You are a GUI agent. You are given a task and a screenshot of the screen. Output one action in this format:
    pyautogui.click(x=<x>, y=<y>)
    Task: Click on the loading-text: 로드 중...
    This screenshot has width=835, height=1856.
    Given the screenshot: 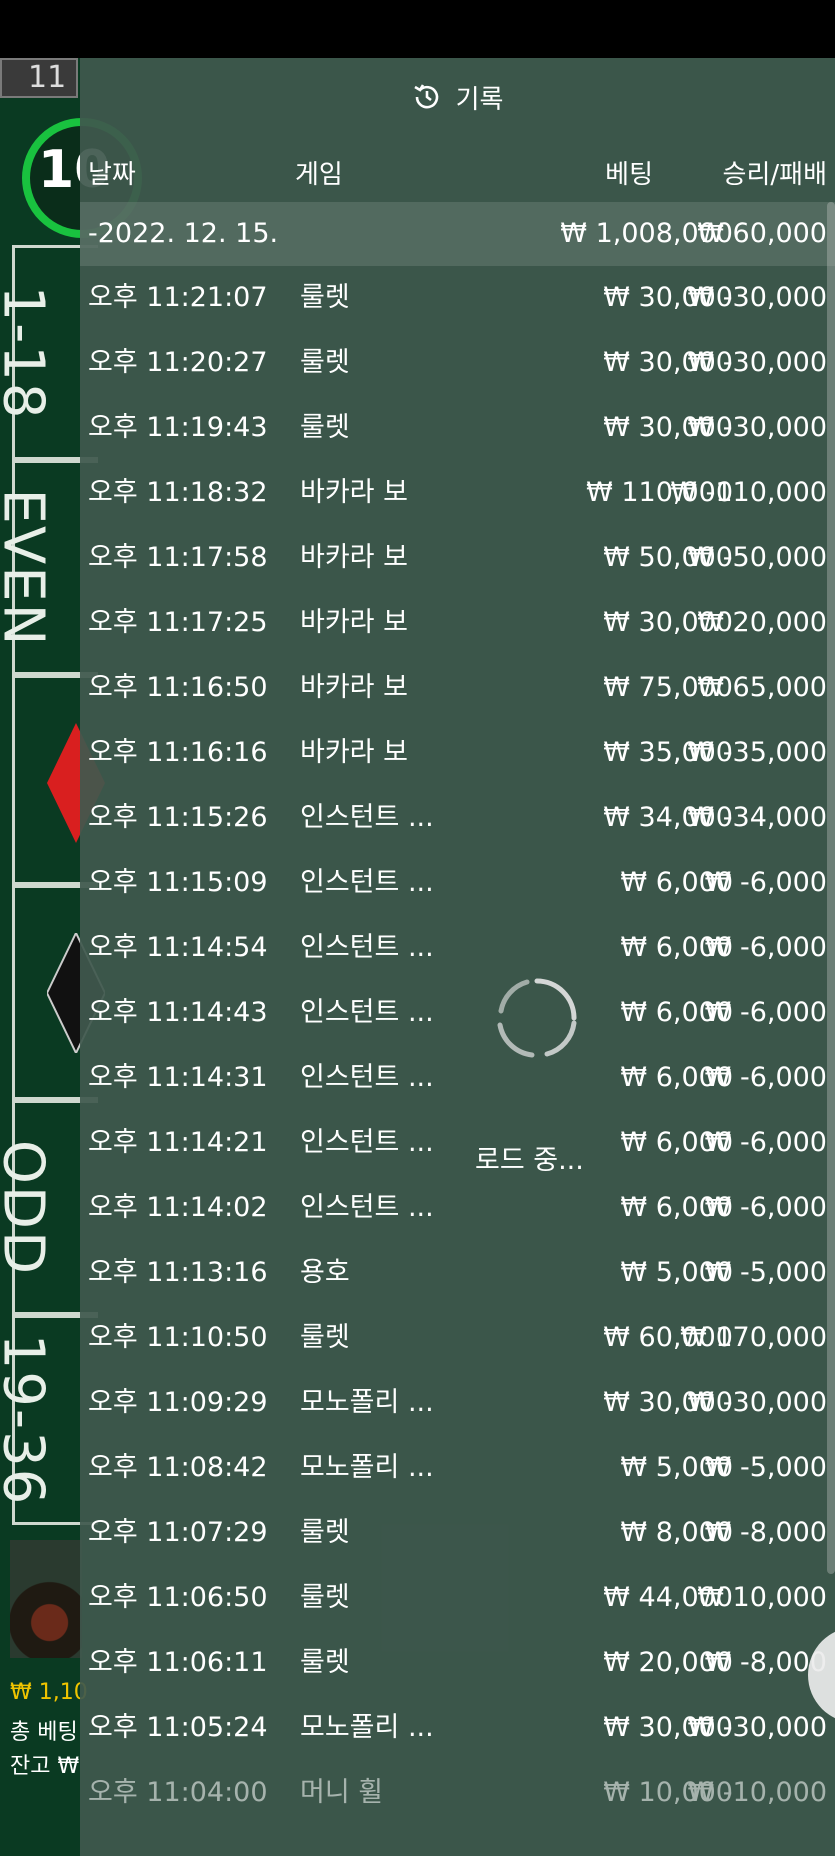 What is the action you would take?
    pyautogui.click(x=529, y=1160)
    